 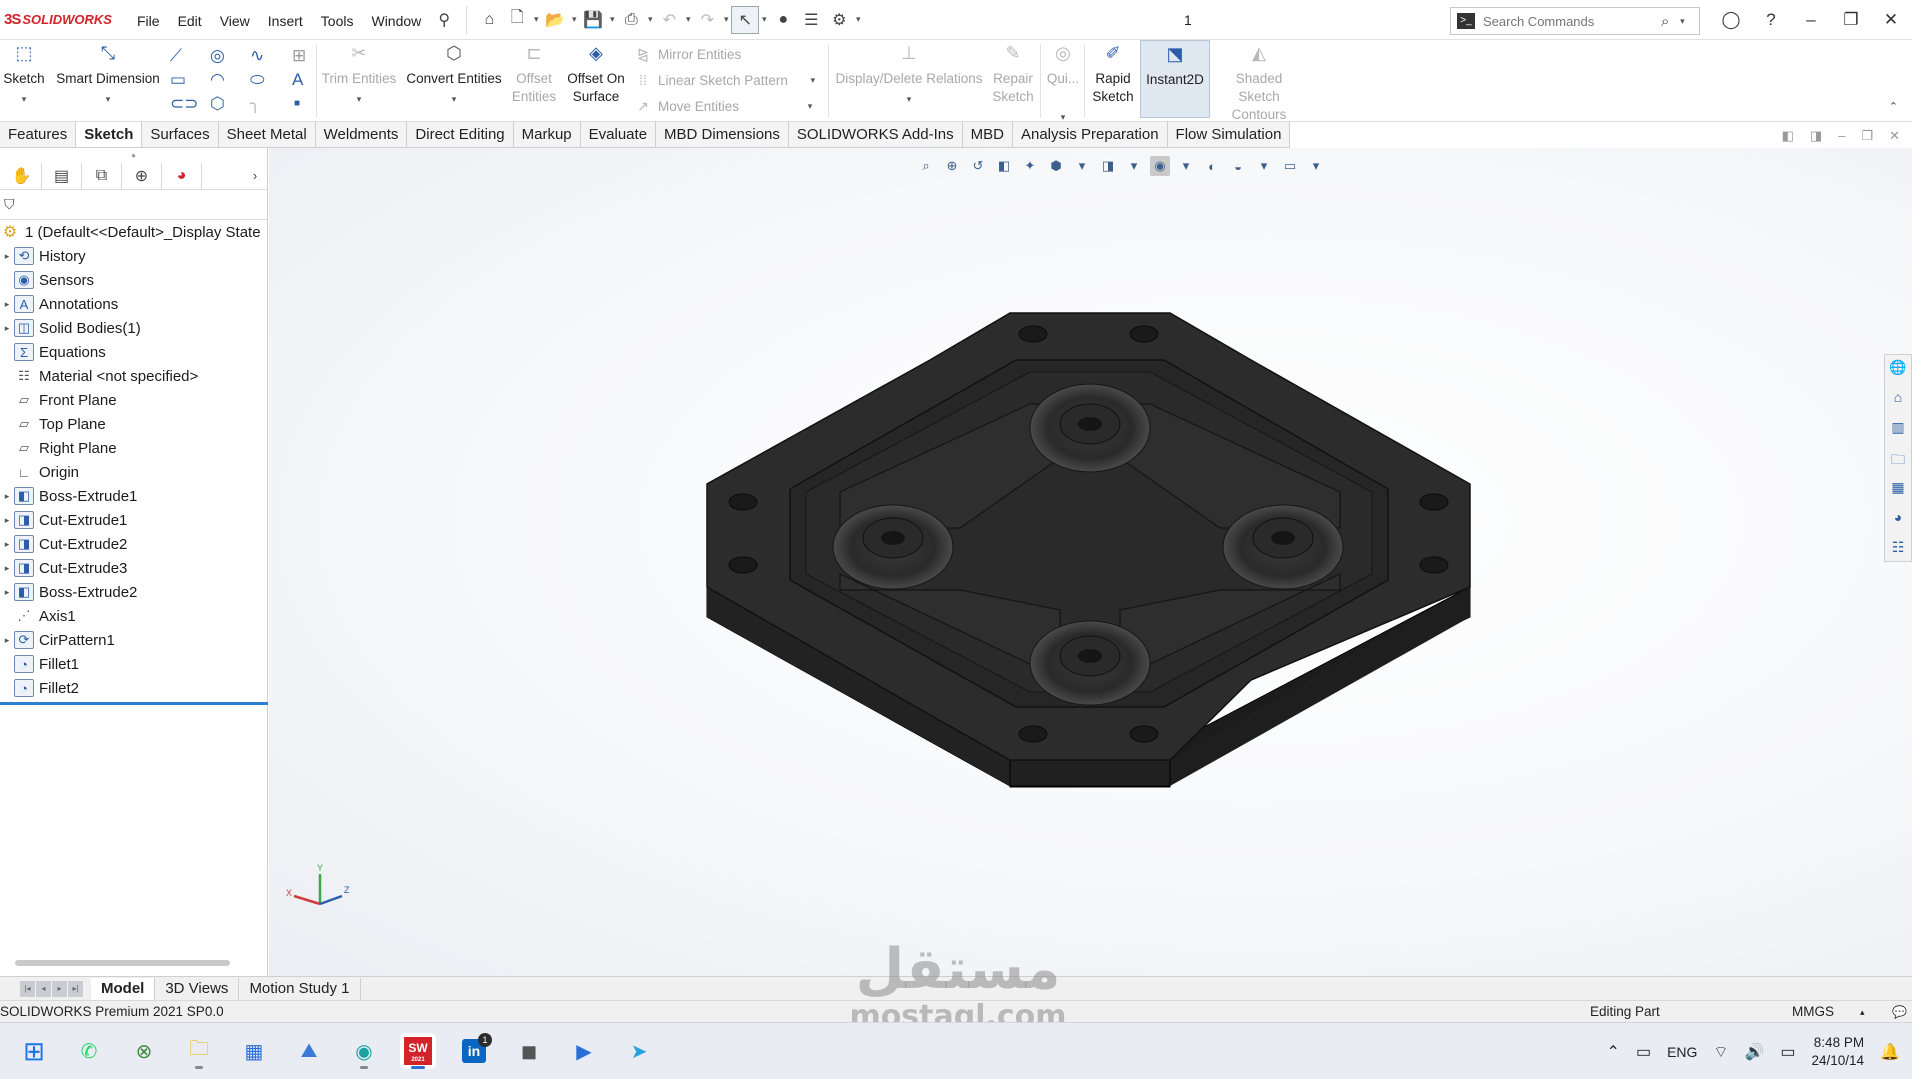 I want to click on rollback-bar, so click(x=134, y=703).